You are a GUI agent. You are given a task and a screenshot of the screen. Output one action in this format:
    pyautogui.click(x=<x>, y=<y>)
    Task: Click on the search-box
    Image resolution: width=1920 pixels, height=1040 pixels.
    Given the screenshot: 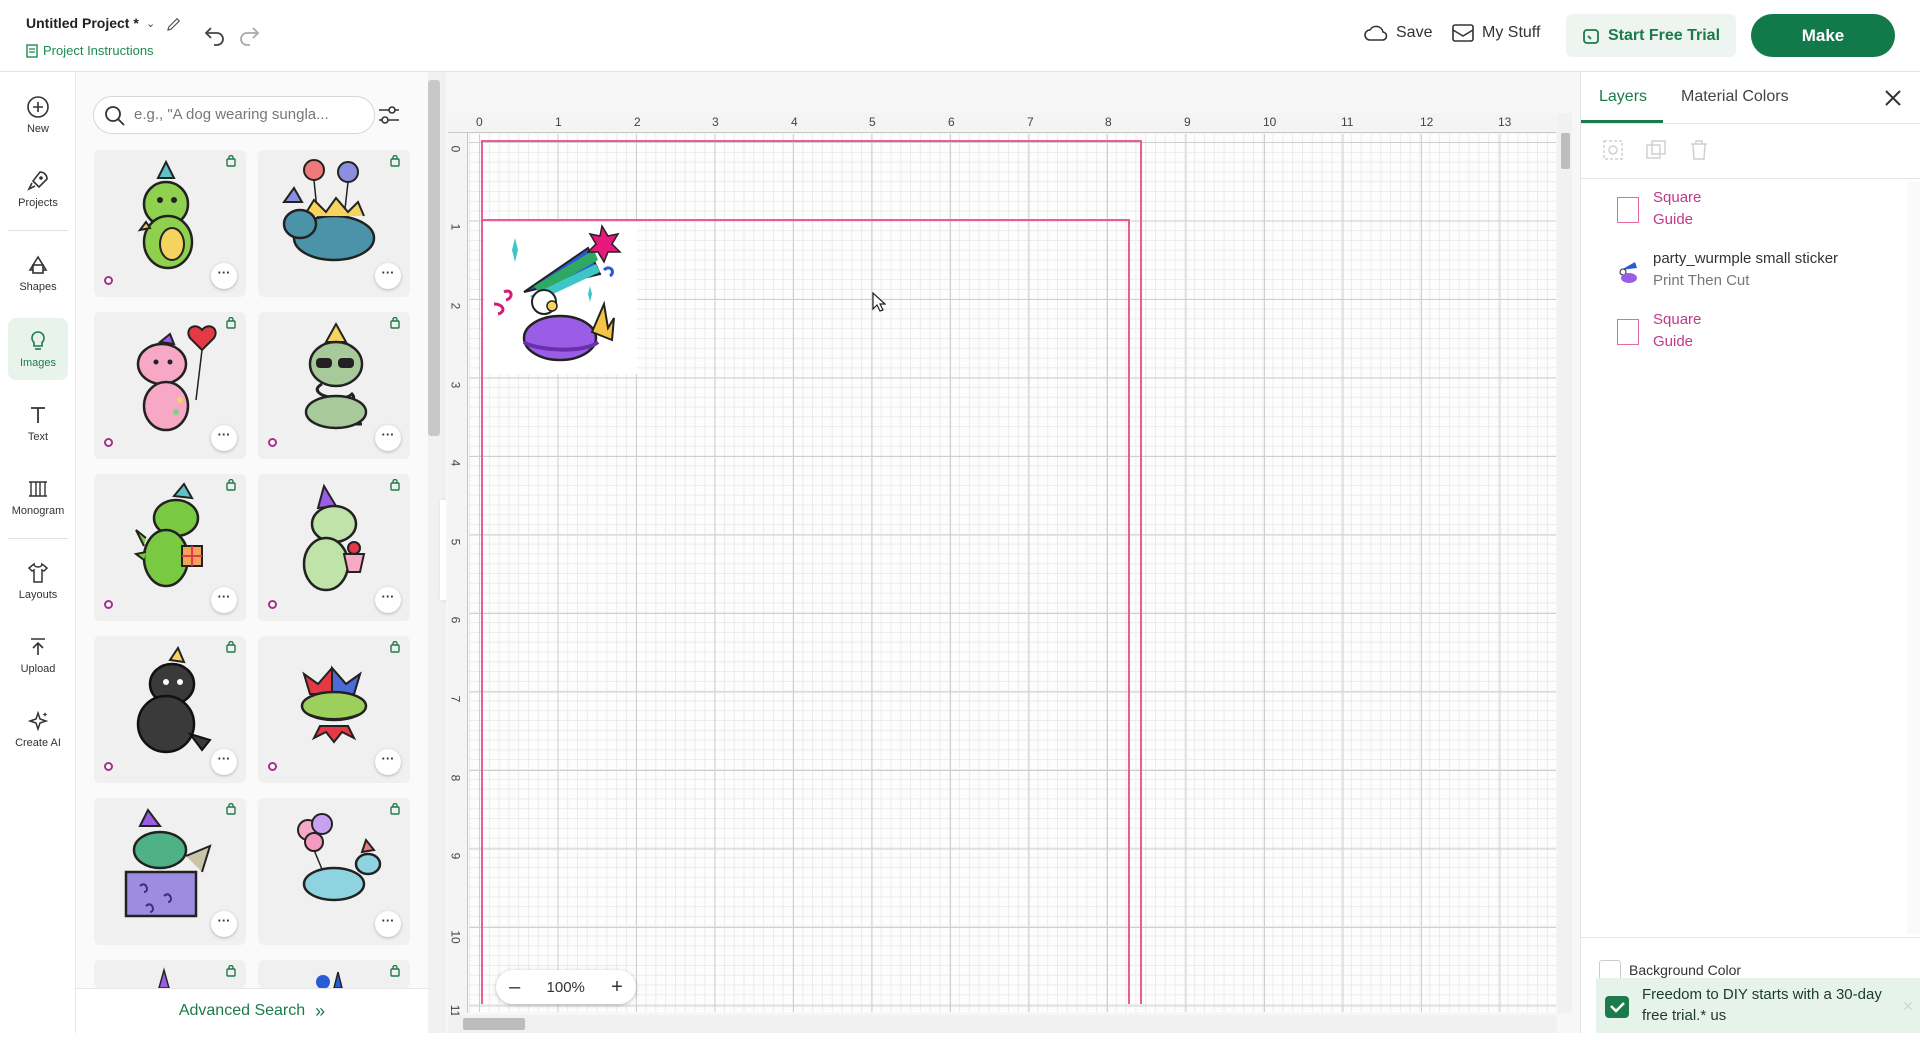 What is the action you would take?
    pyautogui.click(x=234, y=115)
    